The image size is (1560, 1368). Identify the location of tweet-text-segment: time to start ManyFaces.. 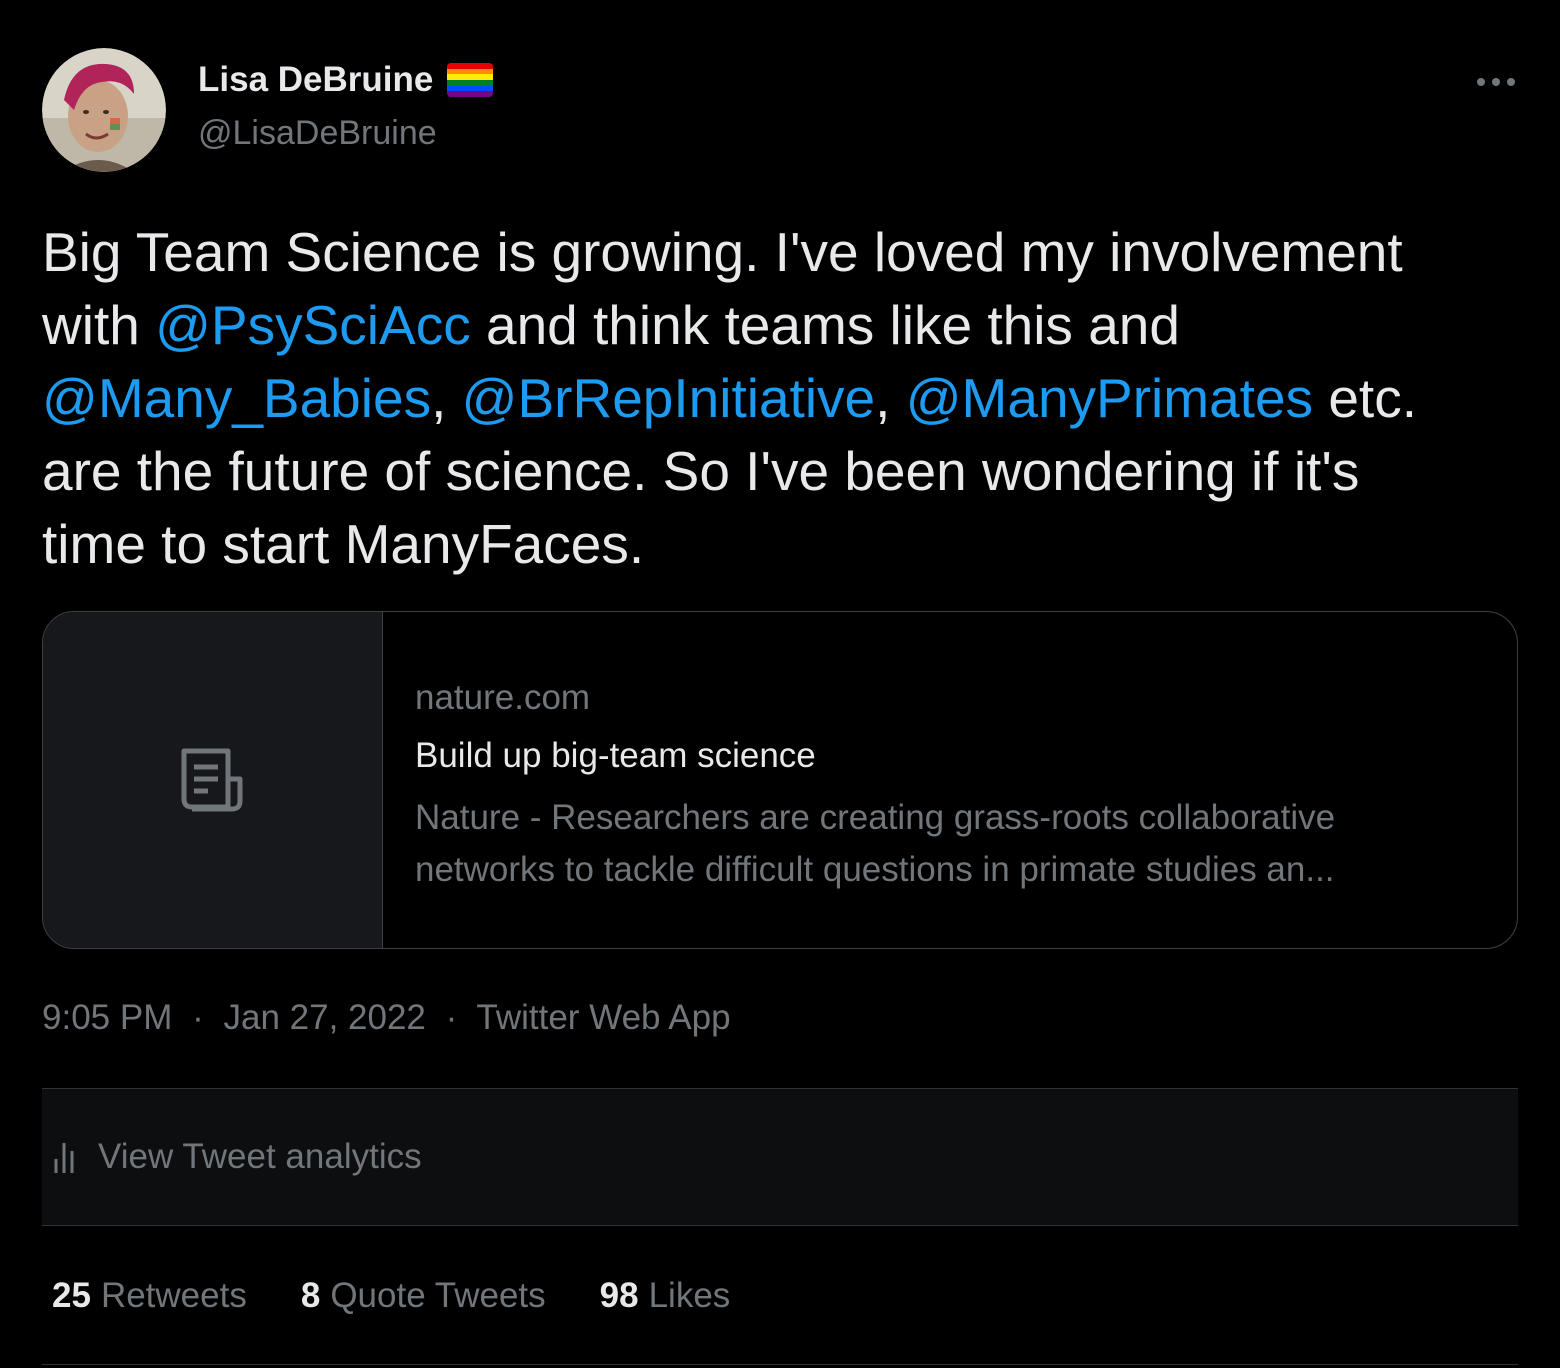
(343, 544).